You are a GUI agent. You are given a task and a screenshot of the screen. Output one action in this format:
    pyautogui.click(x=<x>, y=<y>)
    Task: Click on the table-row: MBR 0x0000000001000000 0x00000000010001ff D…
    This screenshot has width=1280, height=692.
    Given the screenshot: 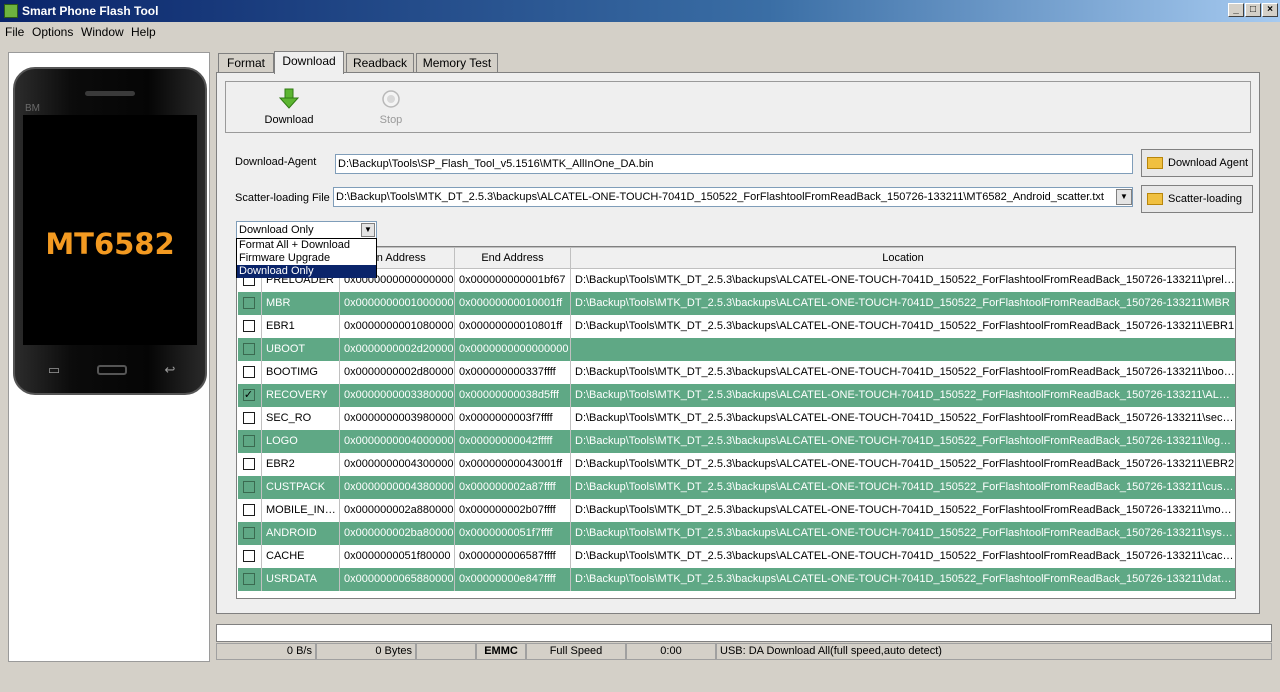 What is the action you would take?
    pyautogui.click(x=736, y=303)
    